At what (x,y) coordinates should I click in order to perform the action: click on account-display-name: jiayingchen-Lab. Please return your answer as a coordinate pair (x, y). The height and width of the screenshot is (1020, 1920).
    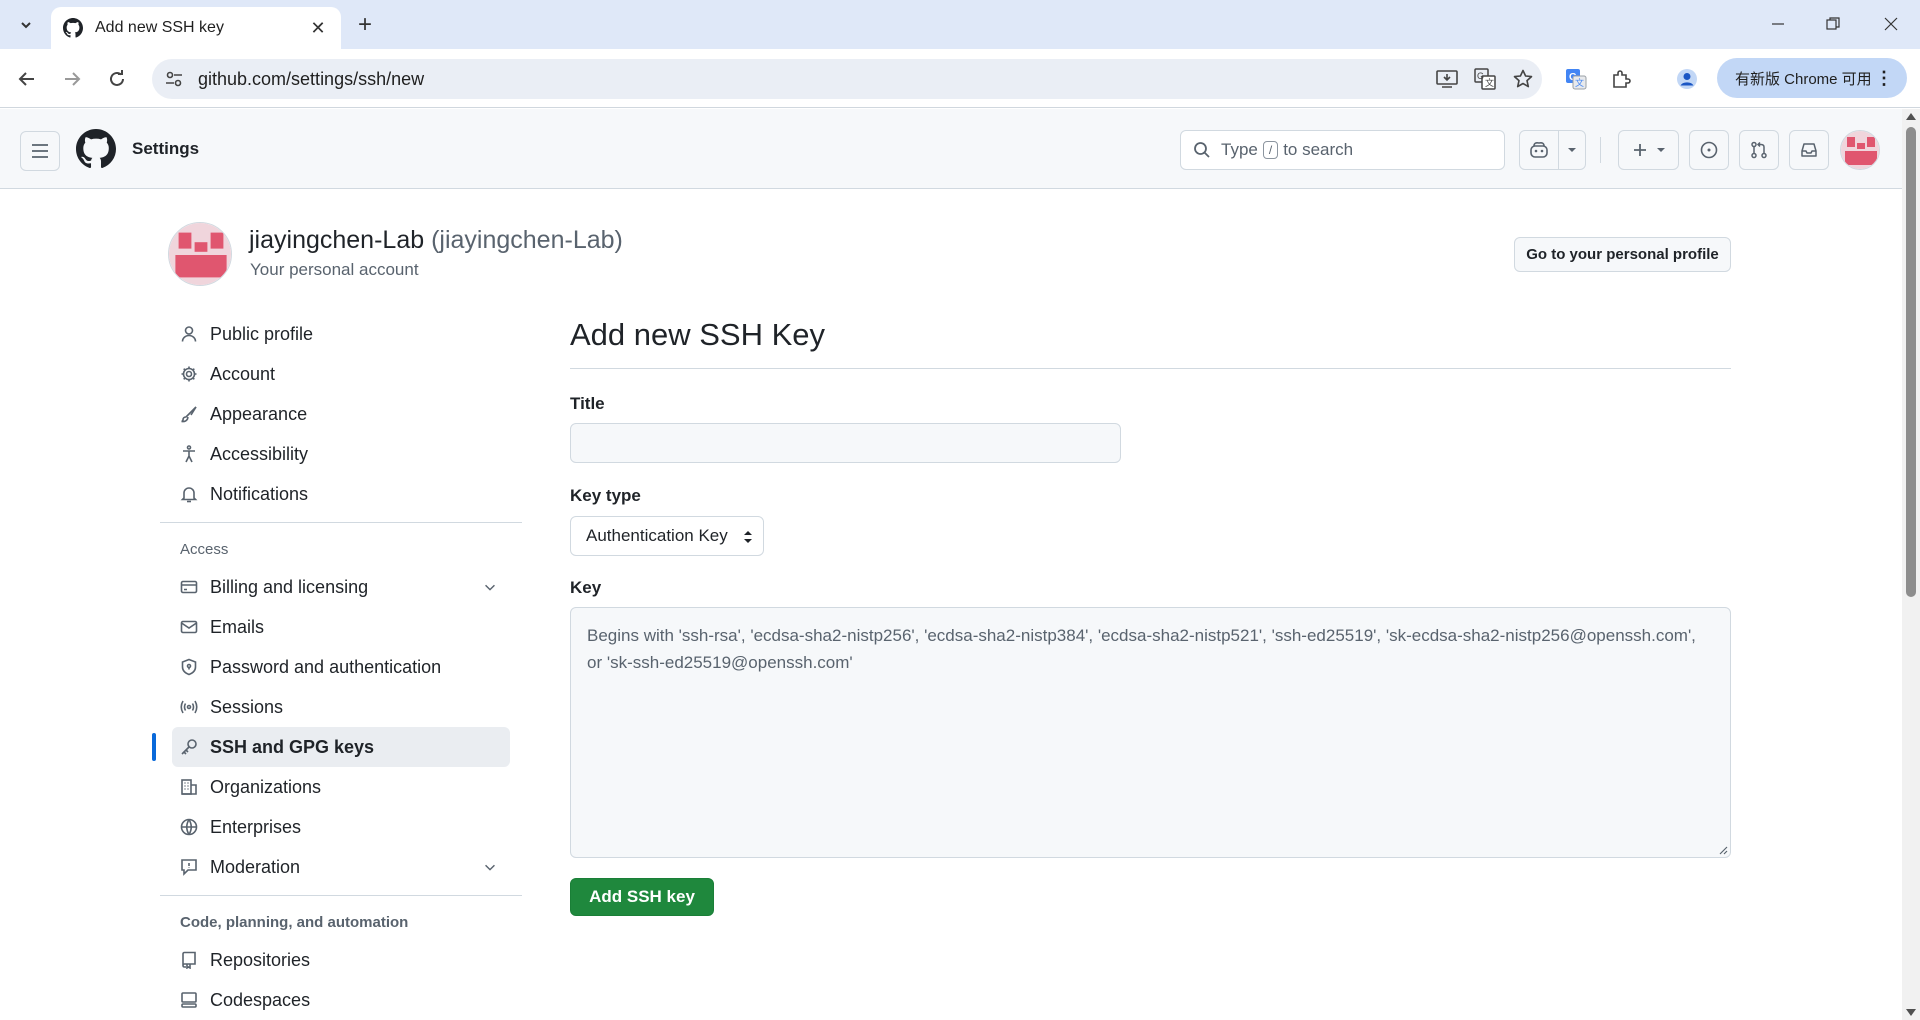
    Looking at the image, I should click on (336, 240).